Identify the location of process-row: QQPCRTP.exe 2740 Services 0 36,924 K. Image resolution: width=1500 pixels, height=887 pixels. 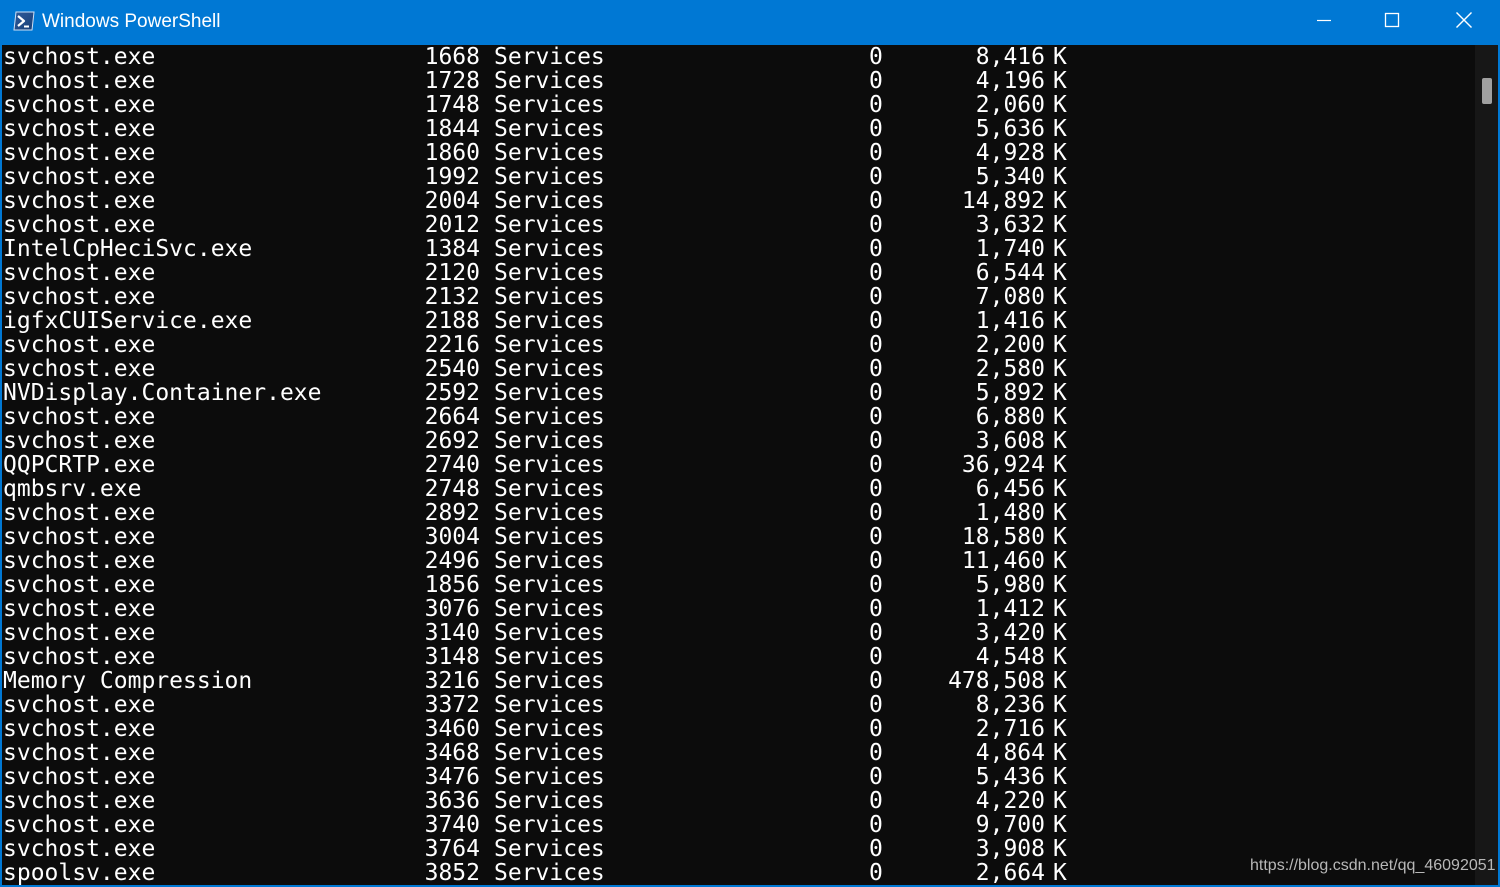
(563, 465).